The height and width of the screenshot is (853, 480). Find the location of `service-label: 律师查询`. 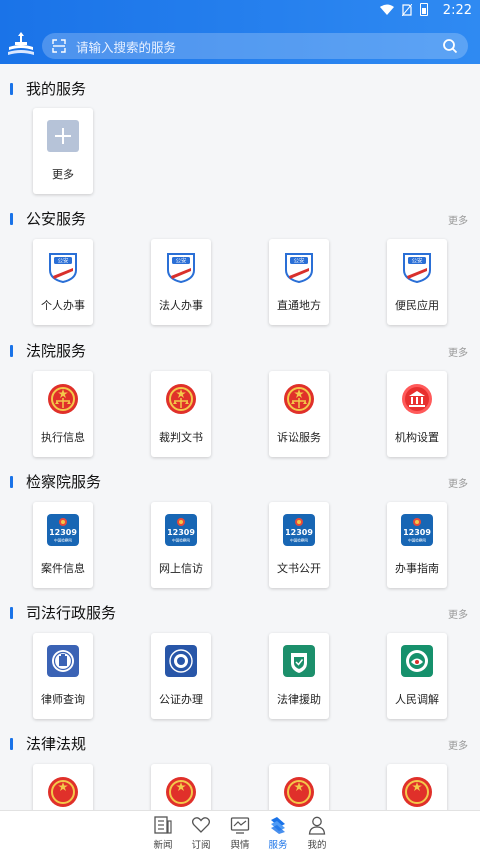

service-label: 律师查询 is located at coordinates (63, 699).